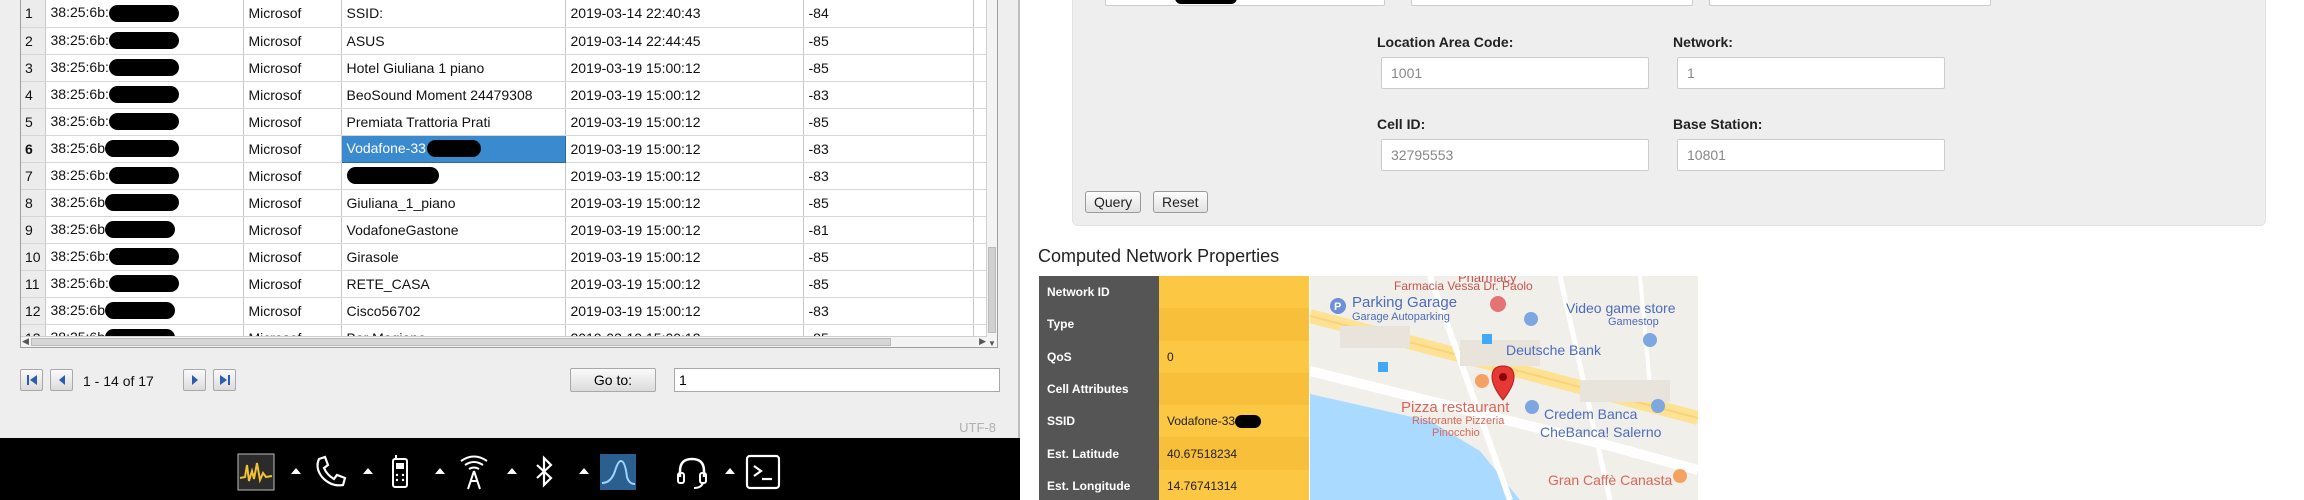 The width and height of the screenshot is (2304, 500). What do you see at coordinates (618, 472) in the screenshot?
I see `waveform-icon` at bounding box center [618, 472].